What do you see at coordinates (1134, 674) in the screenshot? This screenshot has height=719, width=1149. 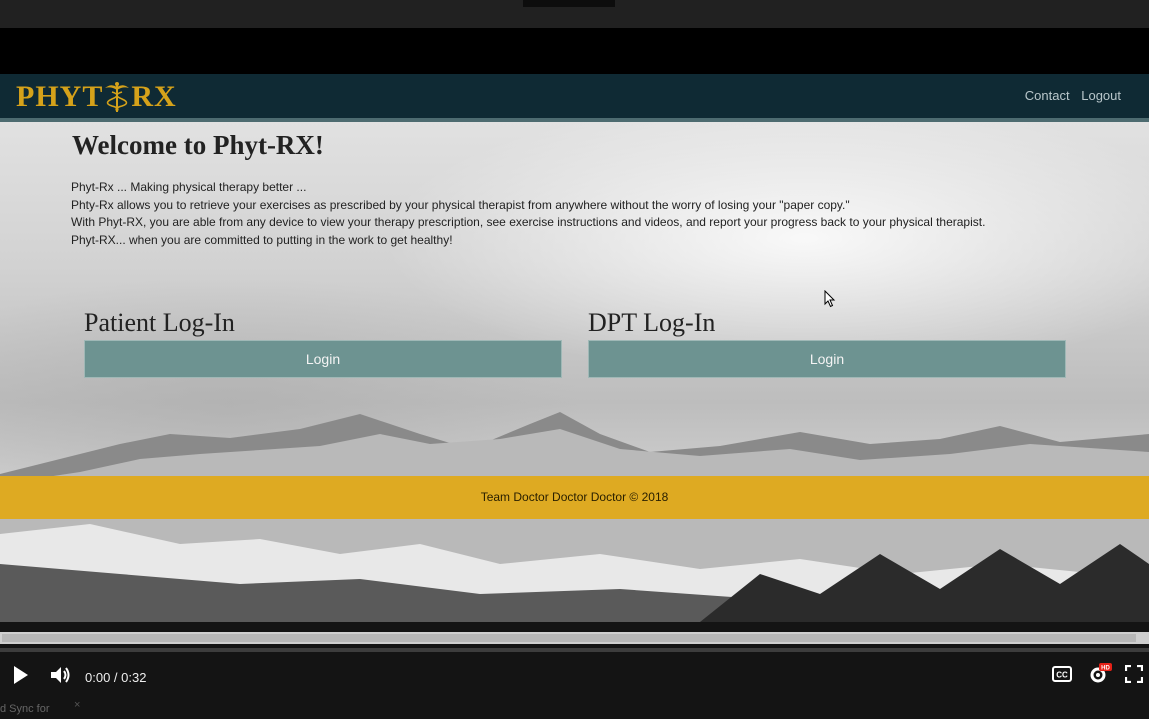 I see `fullscreen-icon` at bounding box center [1134, 674].